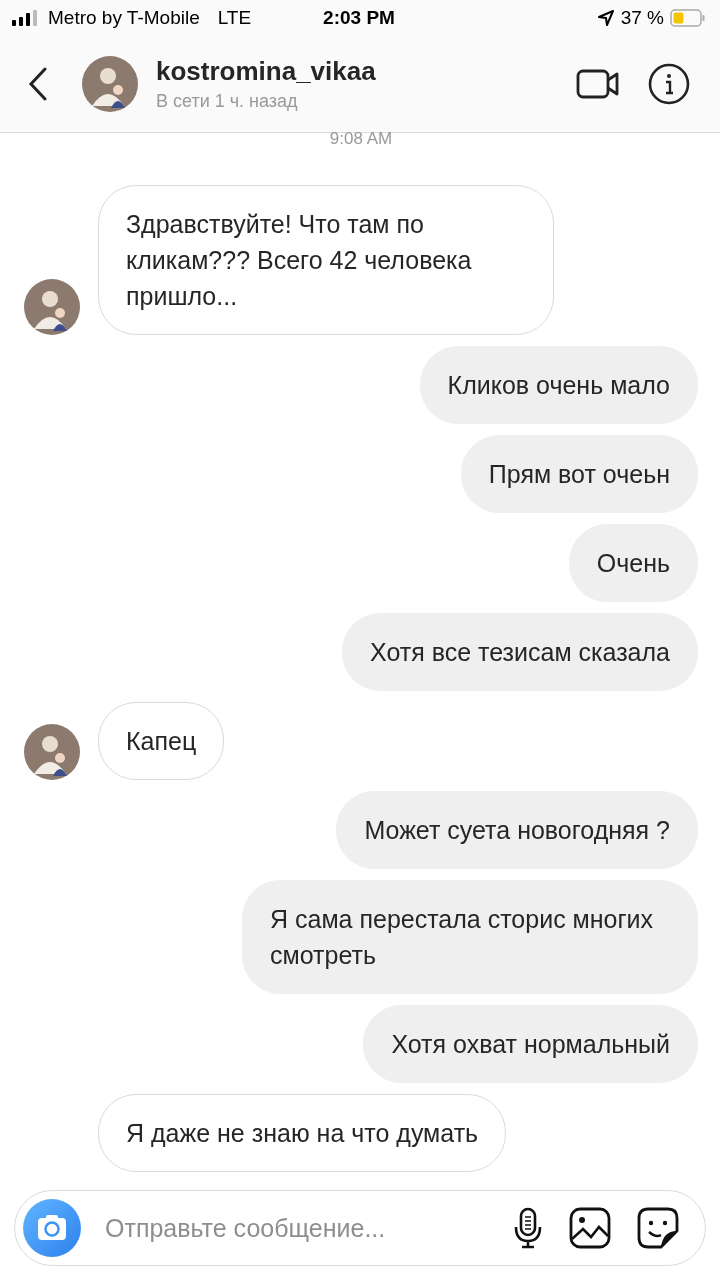 This screenshot has height=1280, width=720. What do you see at coordinates (366, 71) in the screenshot?
I see `username: kostromina_vikaa` at bounding box center [366, 71].